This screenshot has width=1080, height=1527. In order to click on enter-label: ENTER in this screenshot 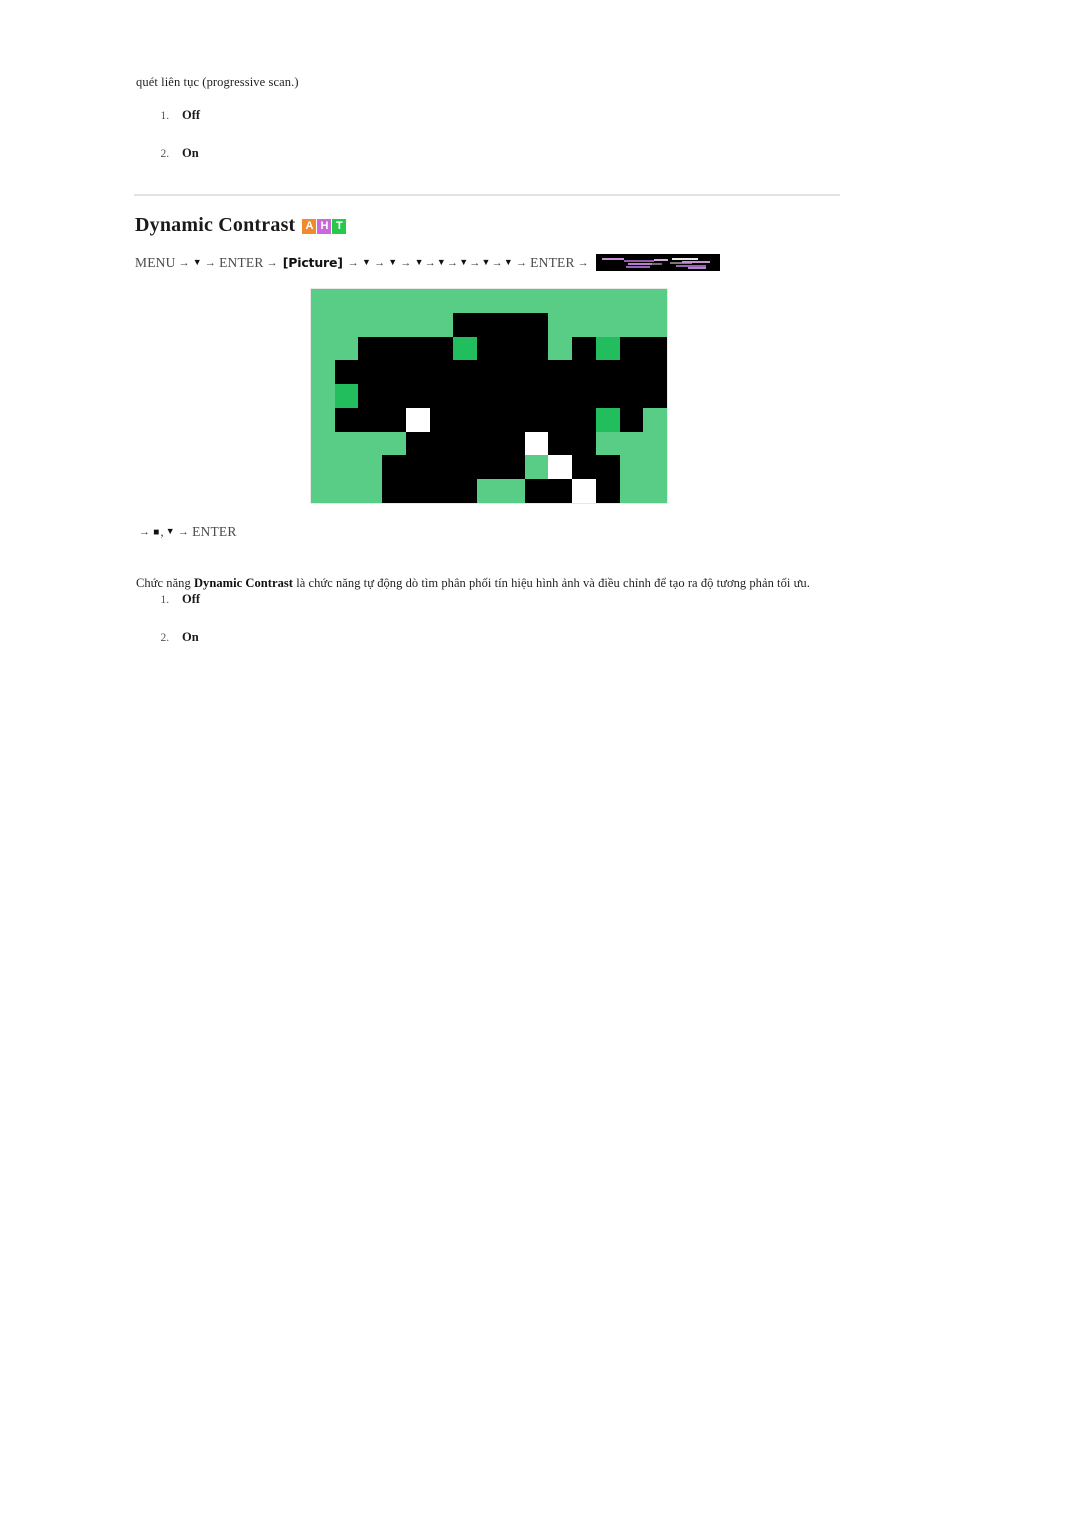, I will do `click(241, 262)`.